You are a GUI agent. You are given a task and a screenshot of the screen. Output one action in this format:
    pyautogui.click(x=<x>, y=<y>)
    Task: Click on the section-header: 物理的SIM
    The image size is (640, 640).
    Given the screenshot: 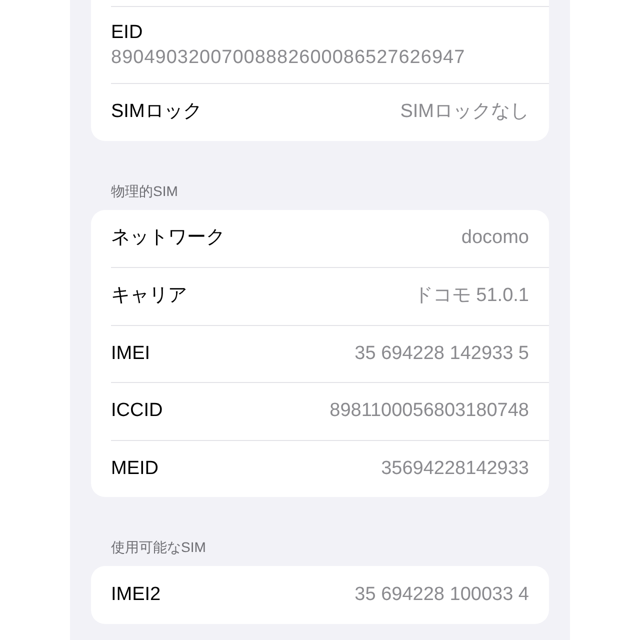 What is the action you would take?
    pyautogui.click(x=145, y=191)
    